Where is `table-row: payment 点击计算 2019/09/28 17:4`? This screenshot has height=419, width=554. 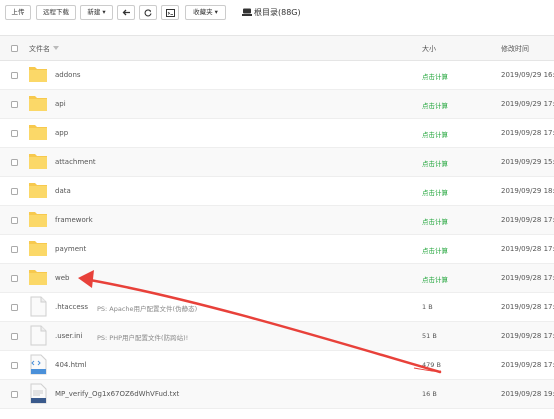 table-row: payment 点击计算 2019/09/28 17:4 is located at coordinates (277, 249).